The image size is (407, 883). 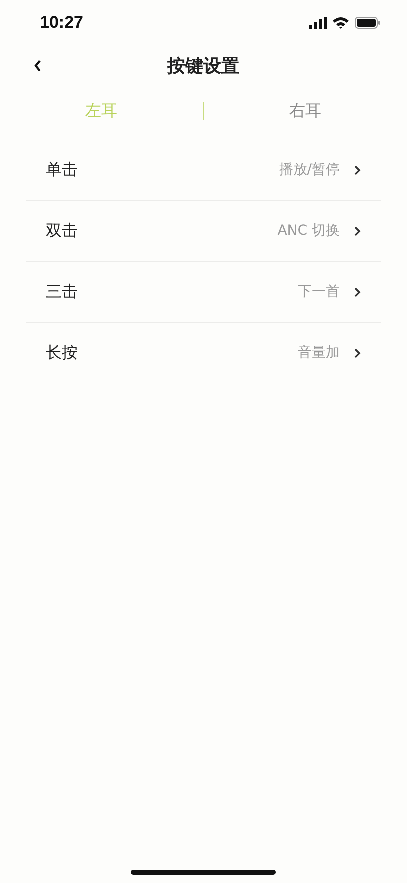 What do you see at coordinates (309, 170) in the screenshot?
I see `setting-value: 播放/暂停` at bounding box center [309, 170].